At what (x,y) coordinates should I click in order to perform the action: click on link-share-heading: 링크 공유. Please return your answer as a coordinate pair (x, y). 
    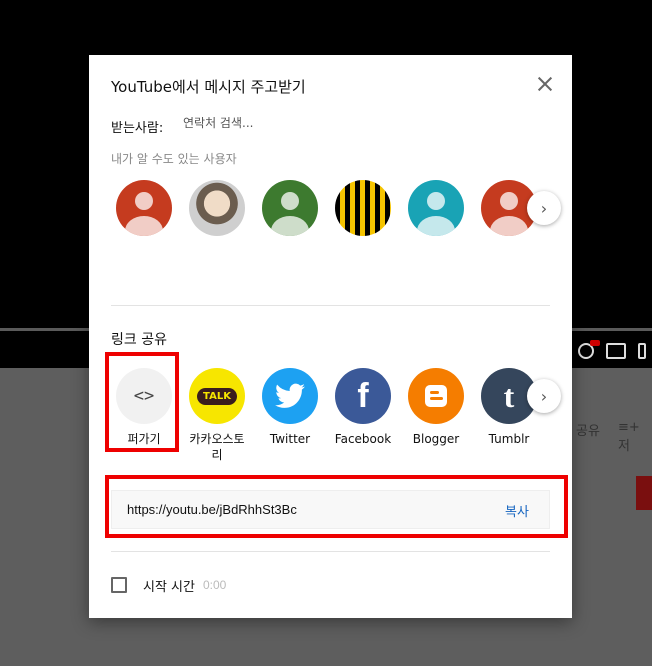
    Looking at the image, I should click on (139, 340).